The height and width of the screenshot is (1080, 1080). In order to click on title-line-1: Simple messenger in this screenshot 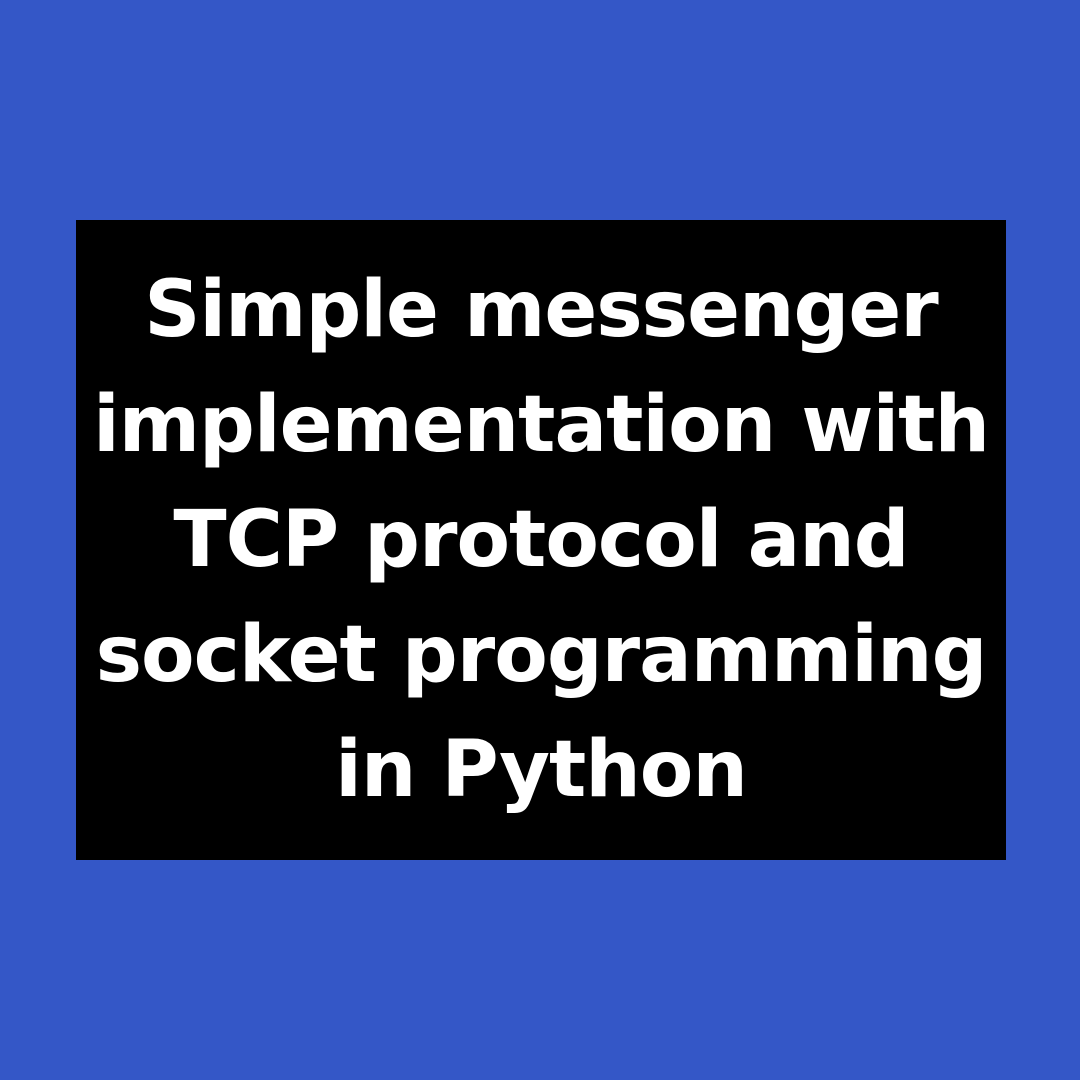, I will do `click(541, 309)`.